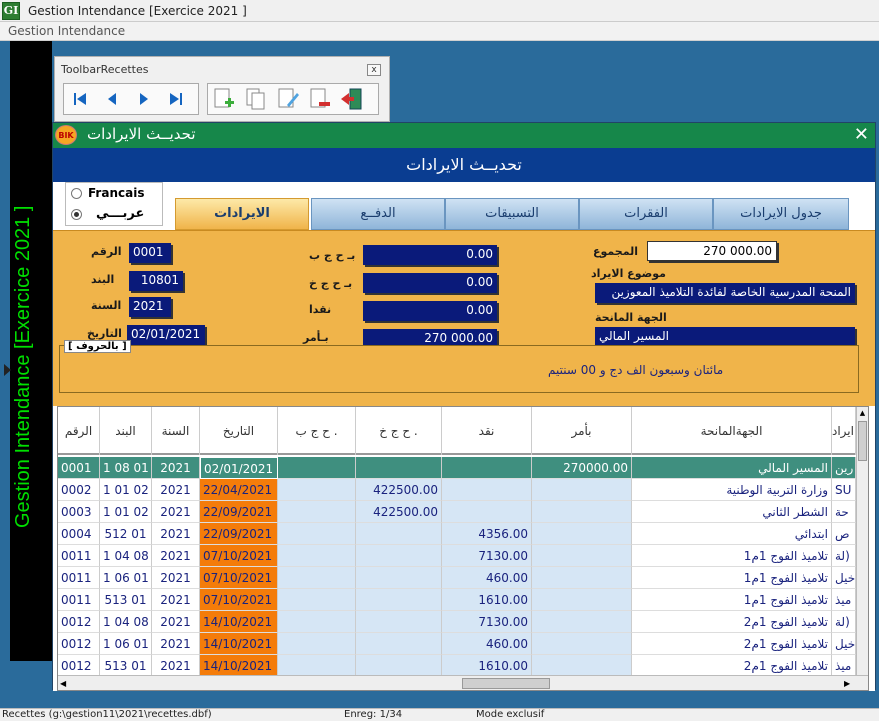  I want to click on cell-item: 1 08 01, so click(126, 468).